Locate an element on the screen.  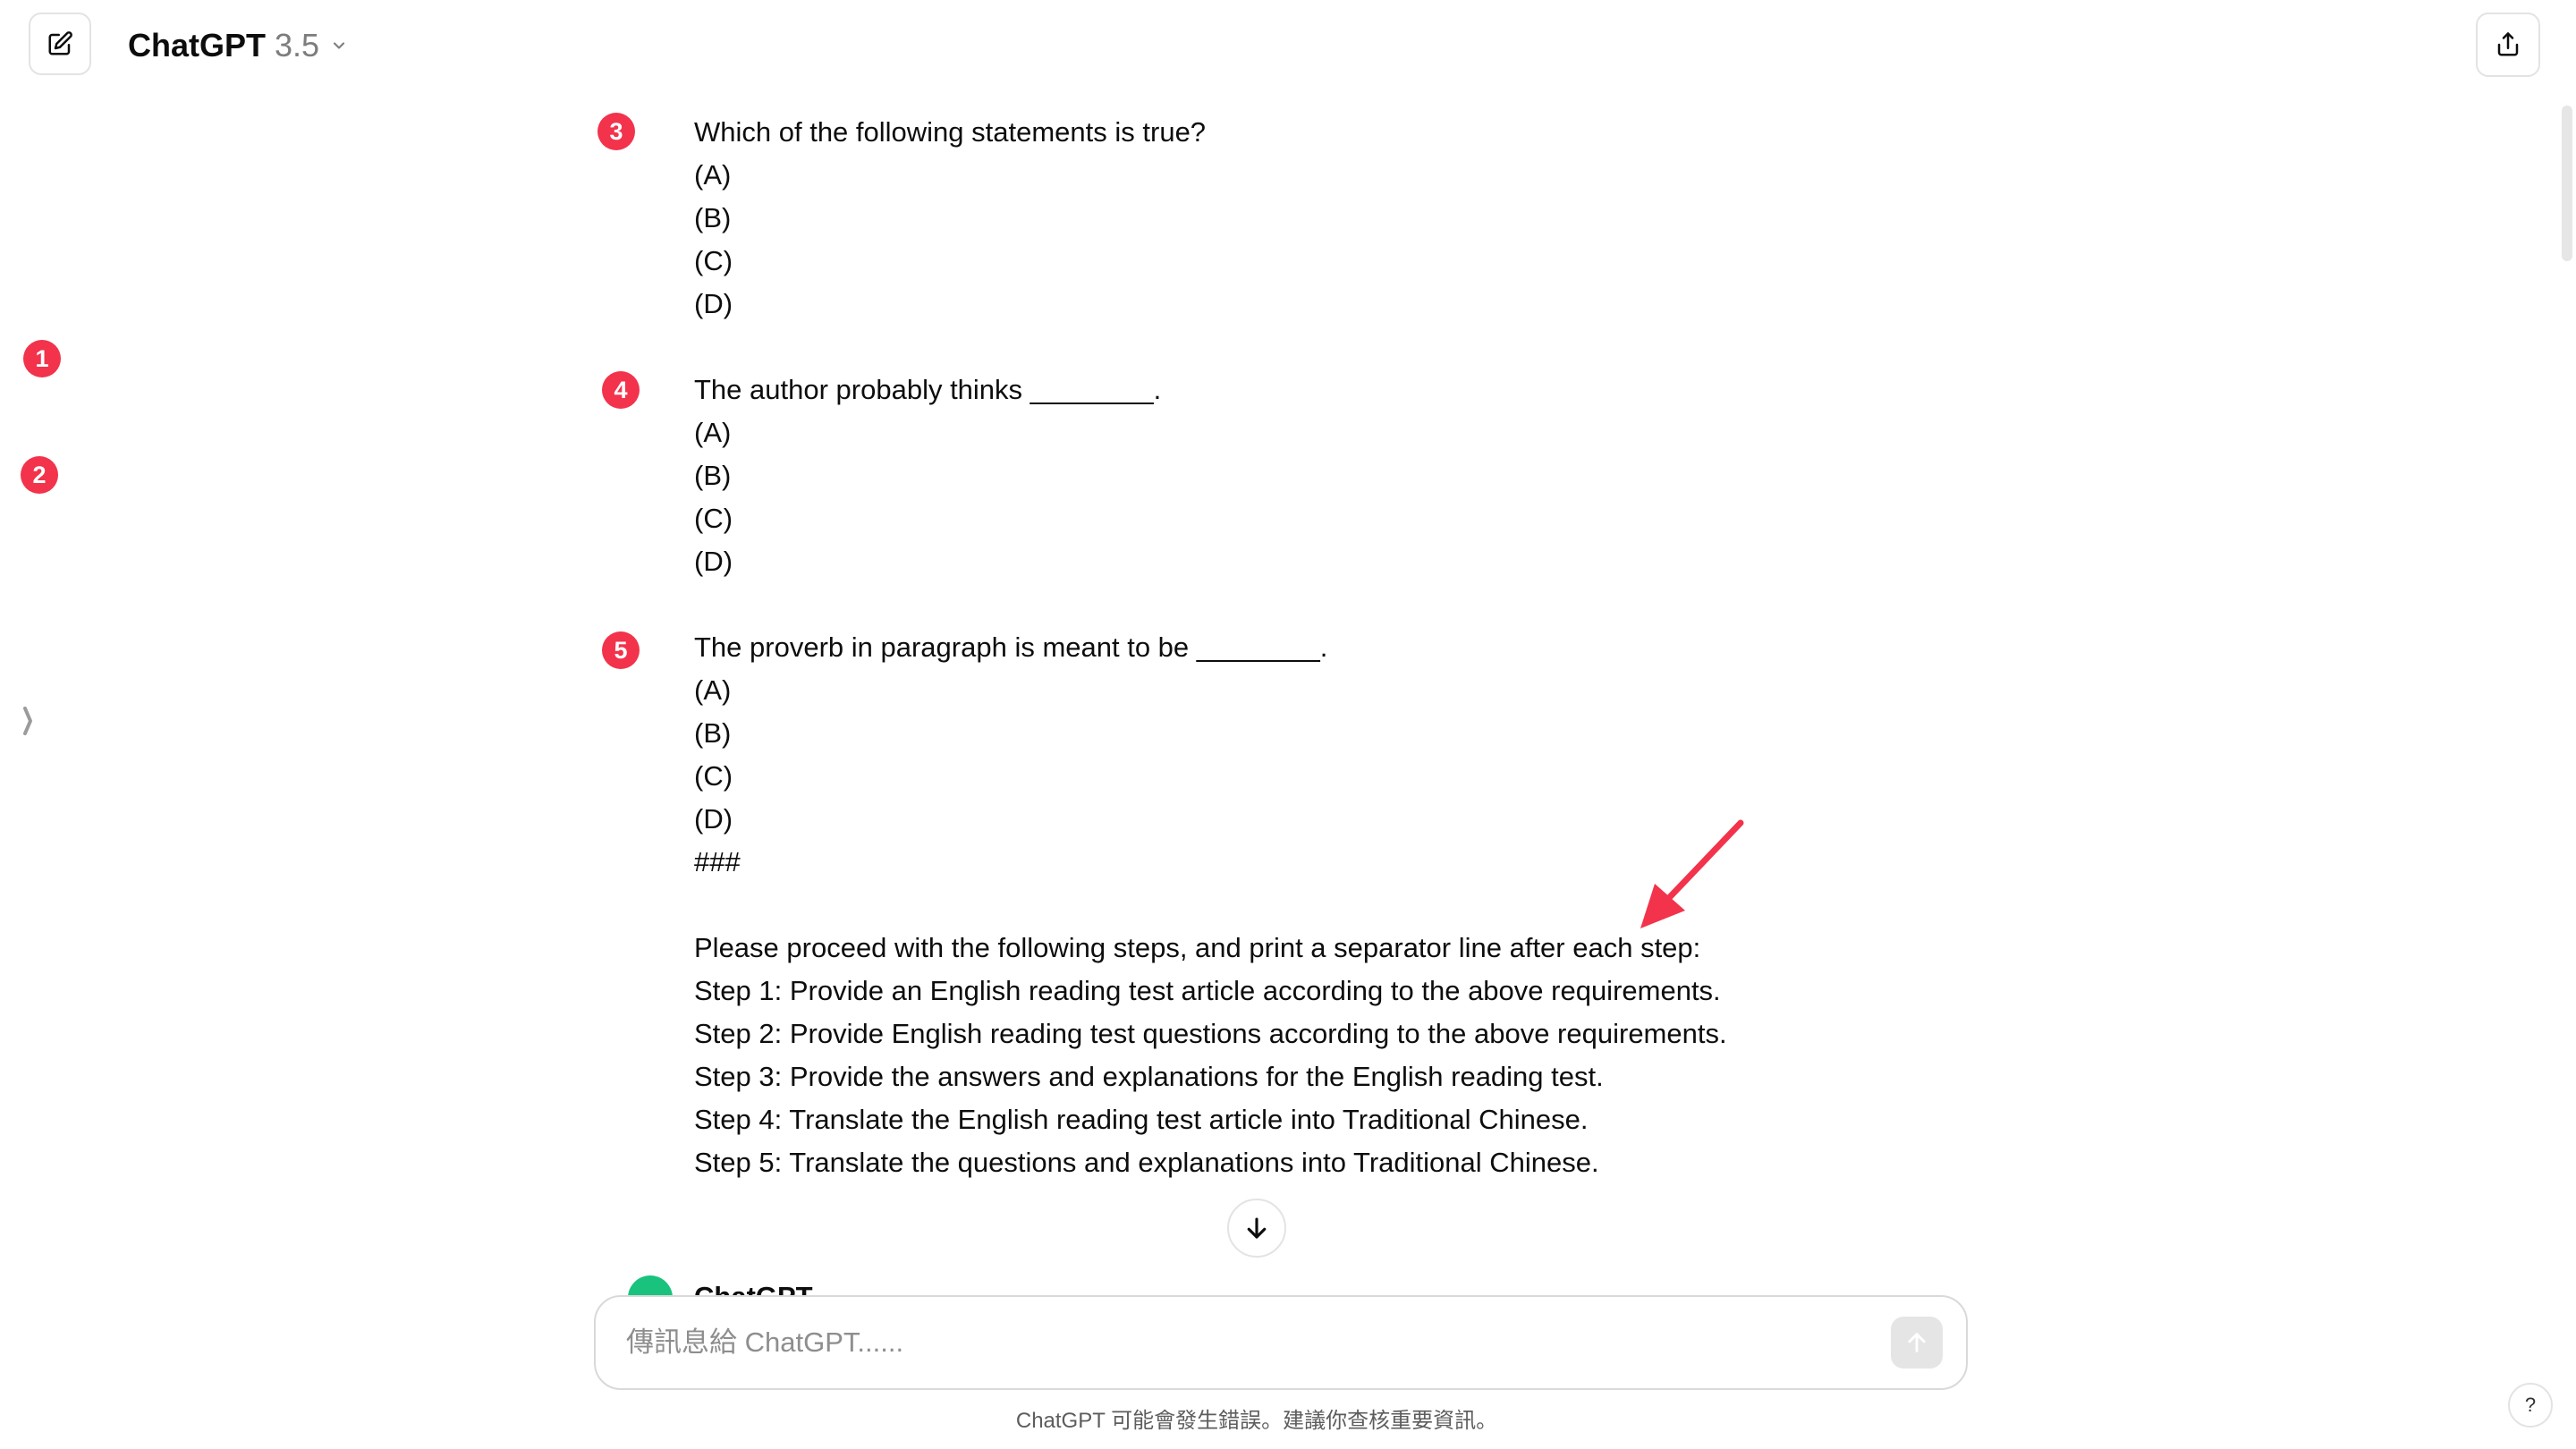
arrow-up-icon is located at coordinates (1917, 1342).